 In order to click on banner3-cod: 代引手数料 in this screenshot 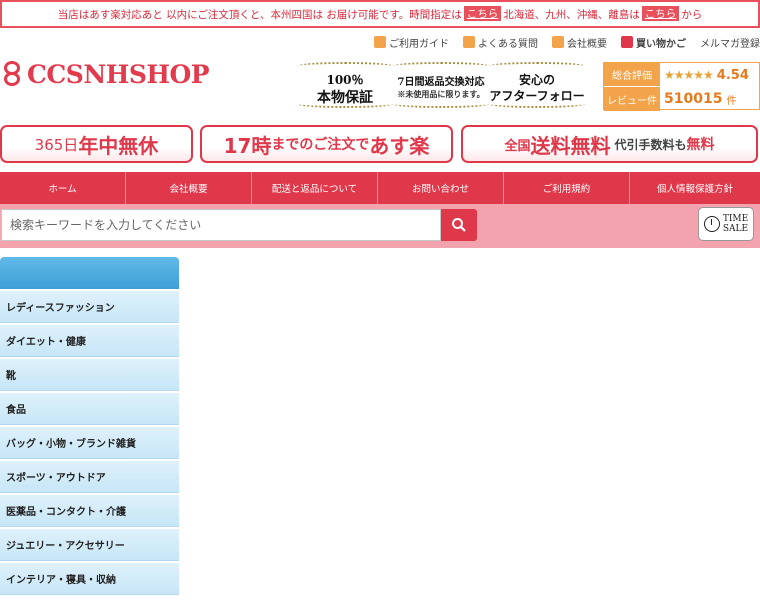, I will do `click(644, 144)`.